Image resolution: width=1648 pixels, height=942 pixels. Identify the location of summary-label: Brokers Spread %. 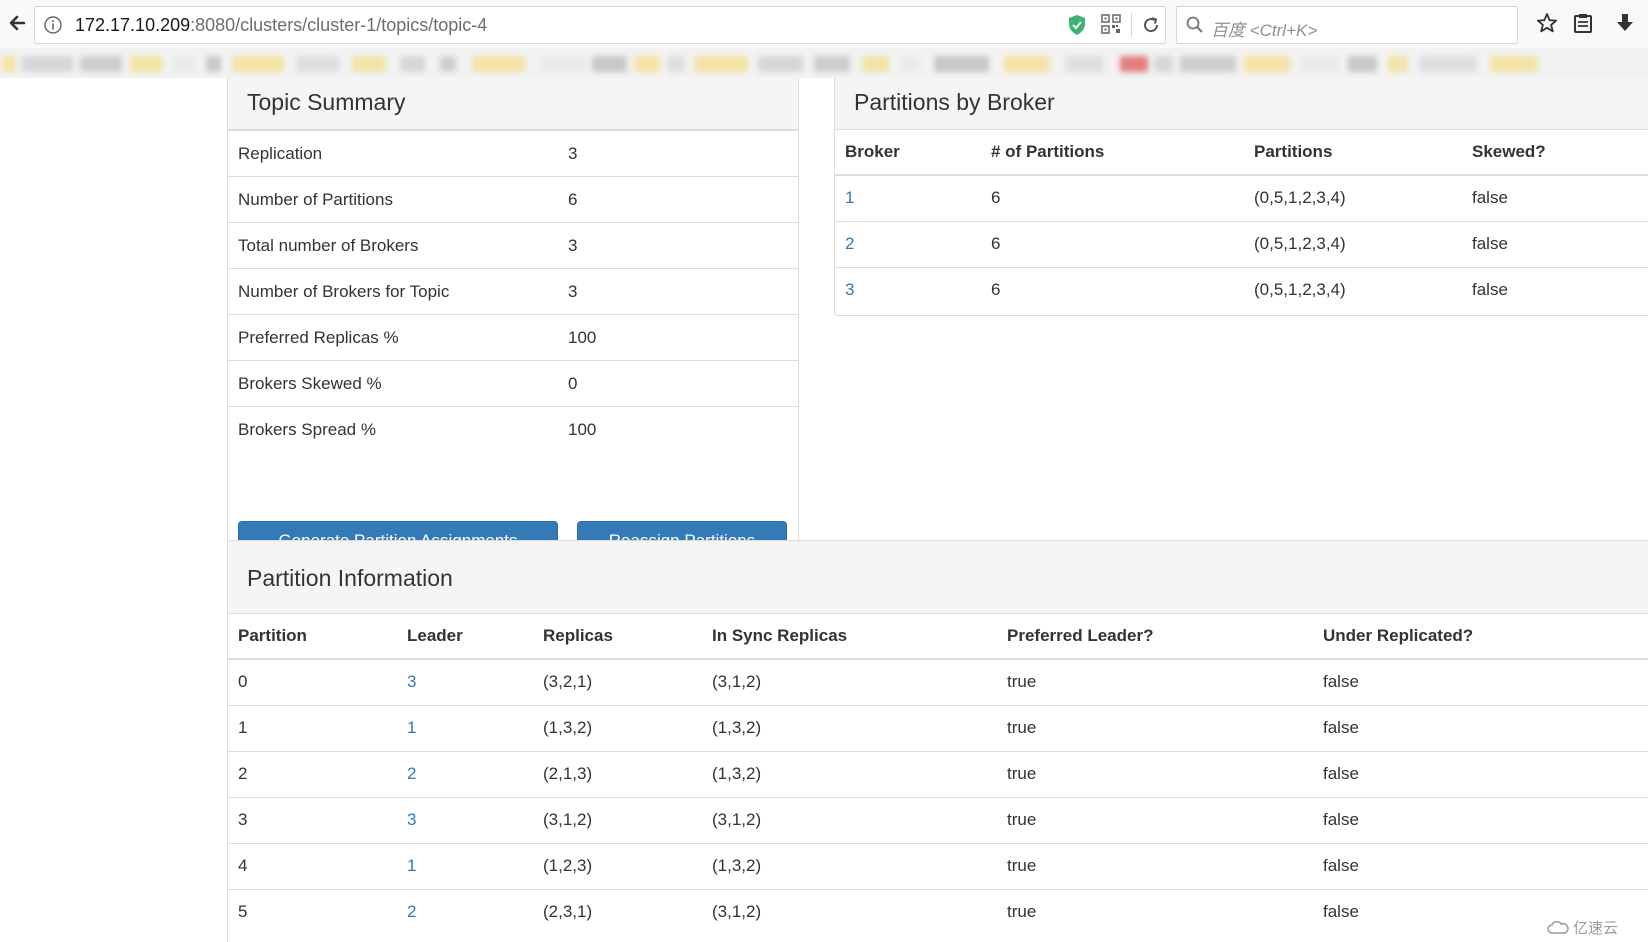
(393, 429).